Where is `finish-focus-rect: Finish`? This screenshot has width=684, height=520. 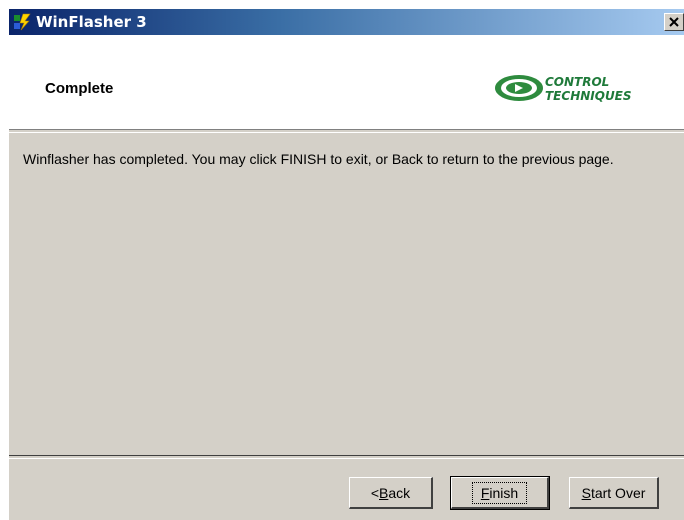 finish-focus-rect: Finish is located at coordinates (499, 492).